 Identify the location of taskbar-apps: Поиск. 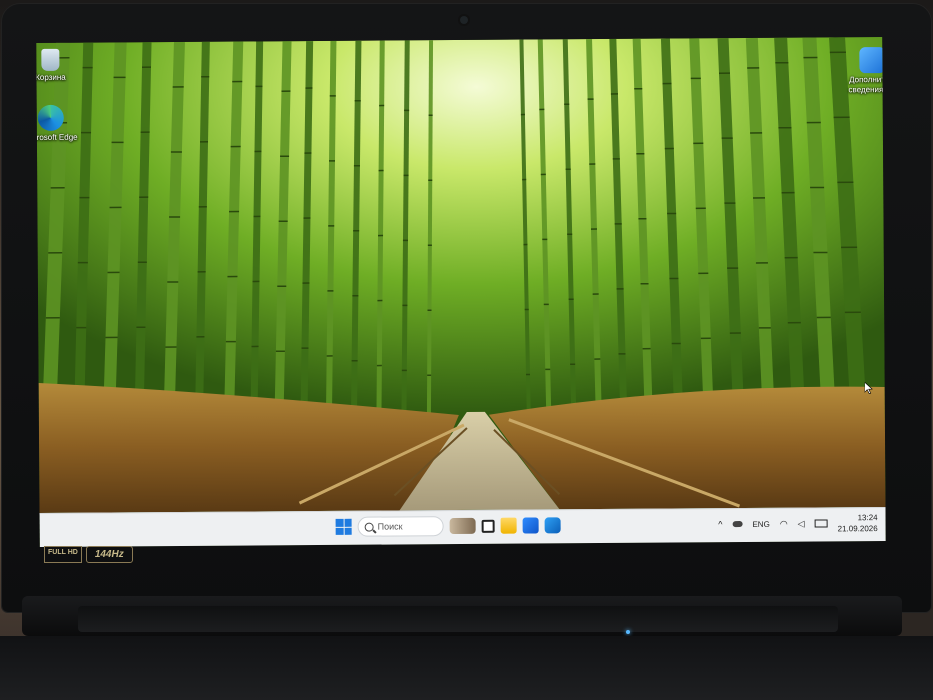
(448, 526).